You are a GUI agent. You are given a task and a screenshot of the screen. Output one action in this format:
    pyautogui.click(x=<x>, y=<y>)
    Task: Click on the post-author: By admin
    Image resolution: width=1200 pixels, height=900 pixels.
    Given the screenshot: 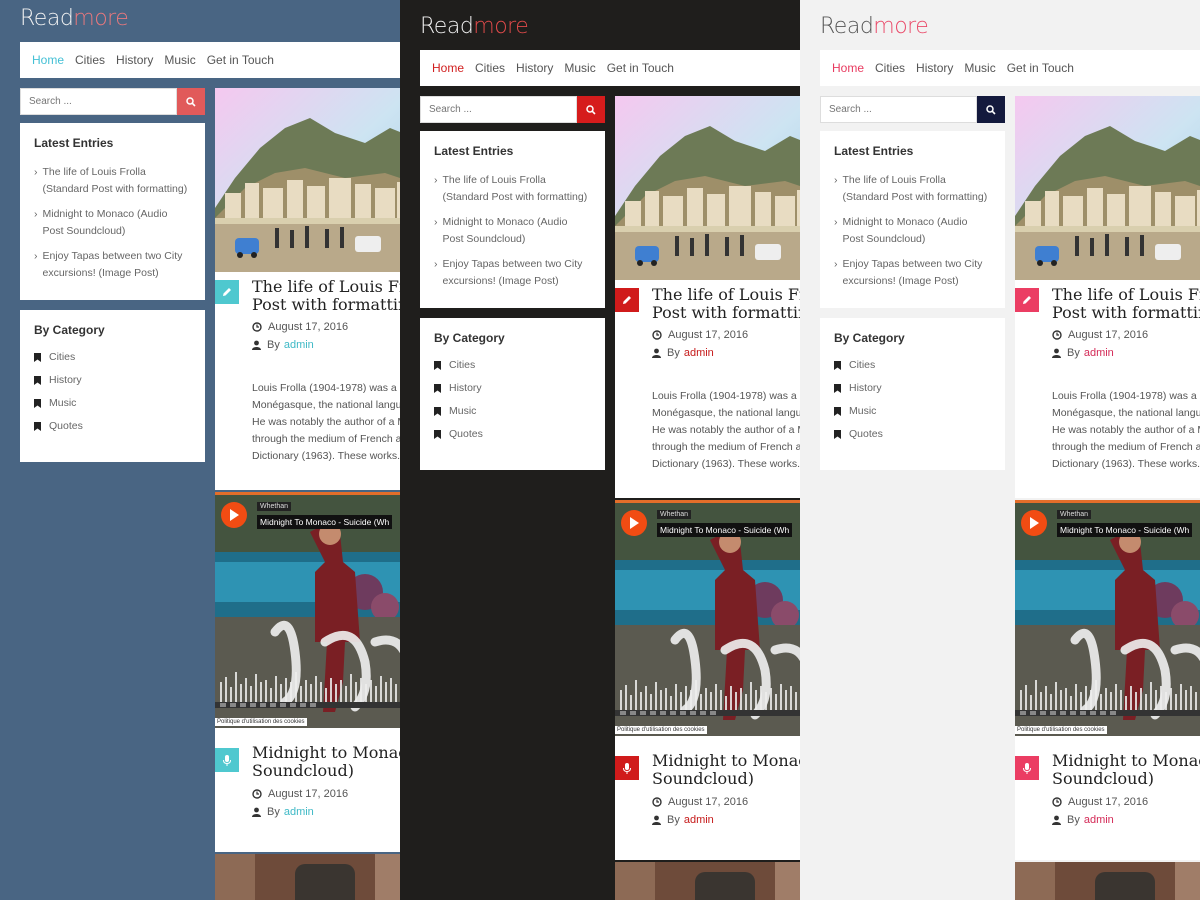 What is the action you would take?
    pyautogui.click(x=1083, y=820)
    